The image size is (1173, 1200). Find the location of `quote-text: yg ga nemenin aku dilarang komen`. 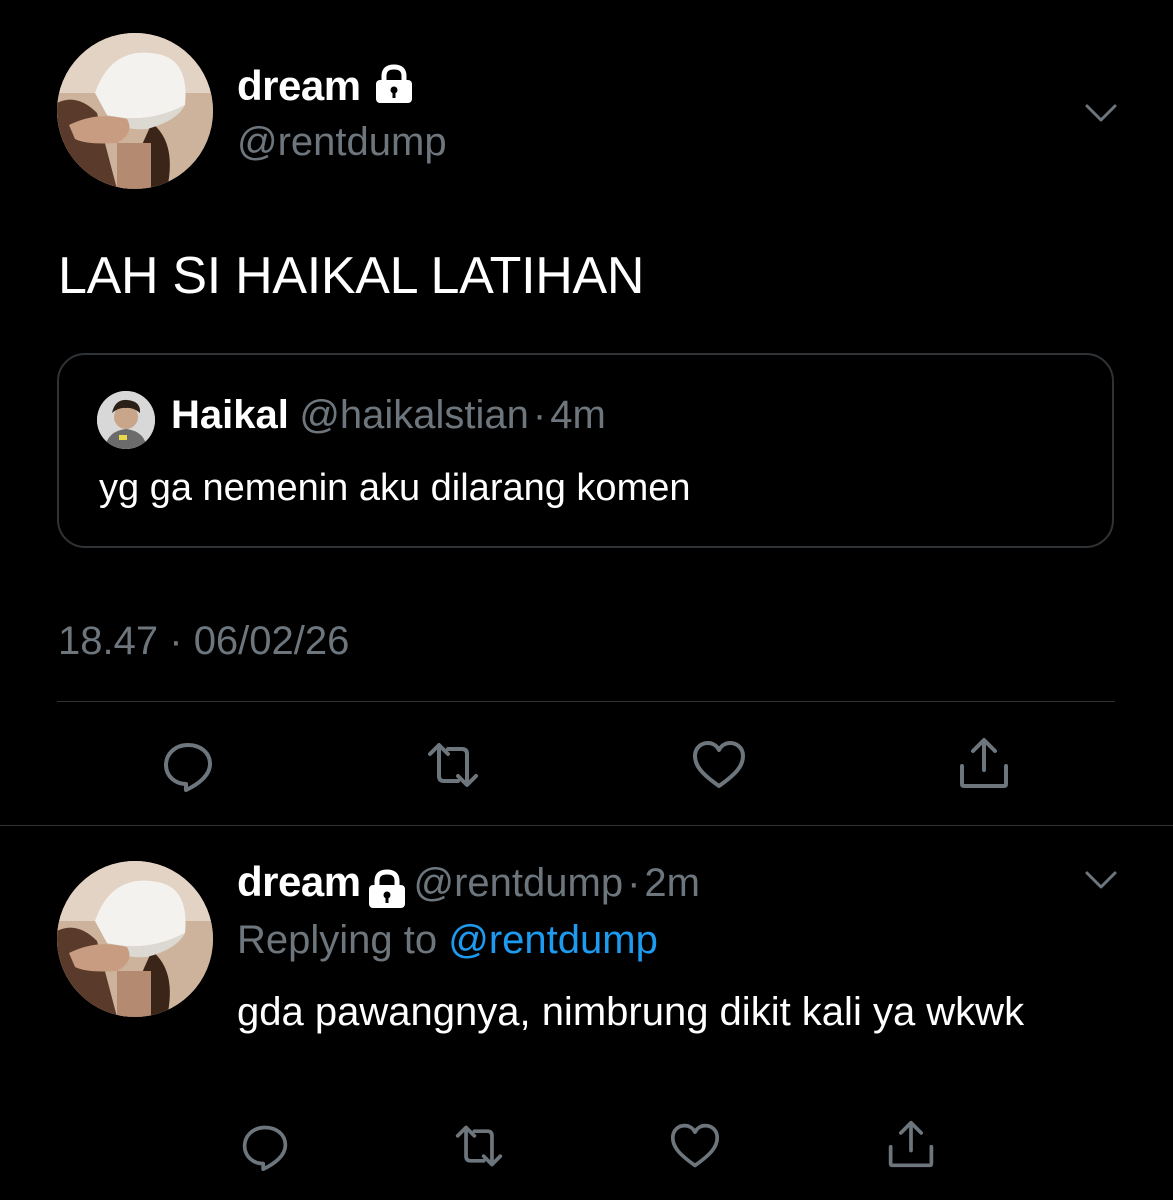

quote-text: yg ga nemenin aku dilarang komen is located at coordinates (395, 488).